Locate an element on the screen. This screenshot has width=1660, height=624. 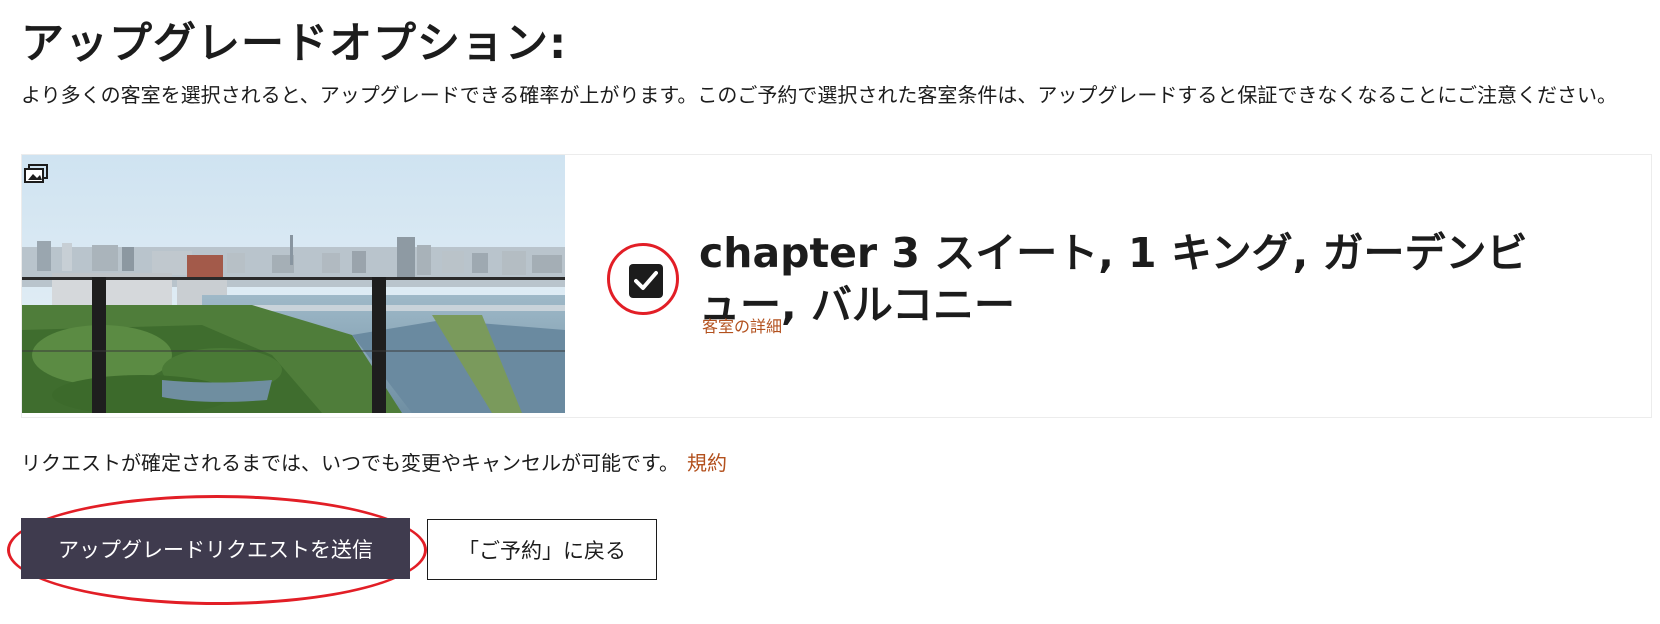
checkmark-icon is located at coordinates (646, 280).